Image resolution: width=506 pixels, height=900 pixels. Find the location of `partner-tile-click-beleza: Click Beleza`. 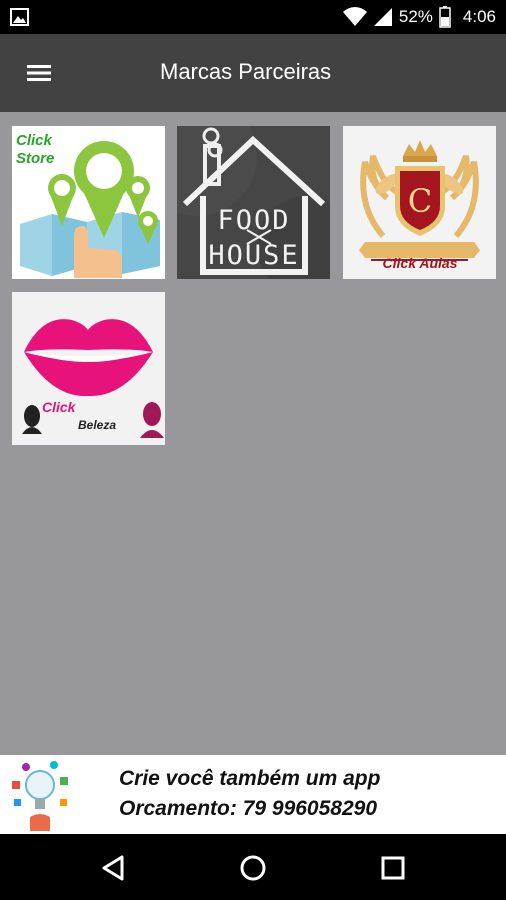

partner-tile-click-beleza: Click Beleza is located at coordinates (88, 368).